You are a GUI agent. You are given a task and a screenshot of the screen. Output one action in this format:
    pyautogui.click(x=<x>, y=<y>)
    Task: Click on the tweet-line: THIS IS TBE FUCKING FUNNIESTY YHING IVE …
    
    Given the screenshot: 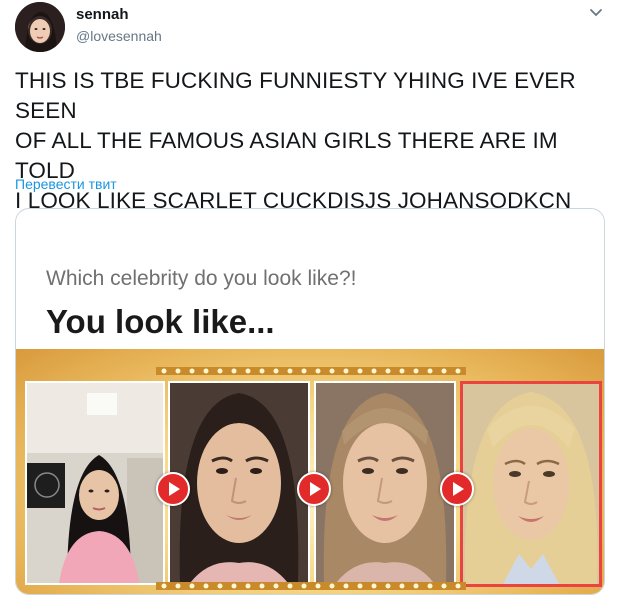 What is the action you would take?
    pyautogui.click(x=295, y=95)
    